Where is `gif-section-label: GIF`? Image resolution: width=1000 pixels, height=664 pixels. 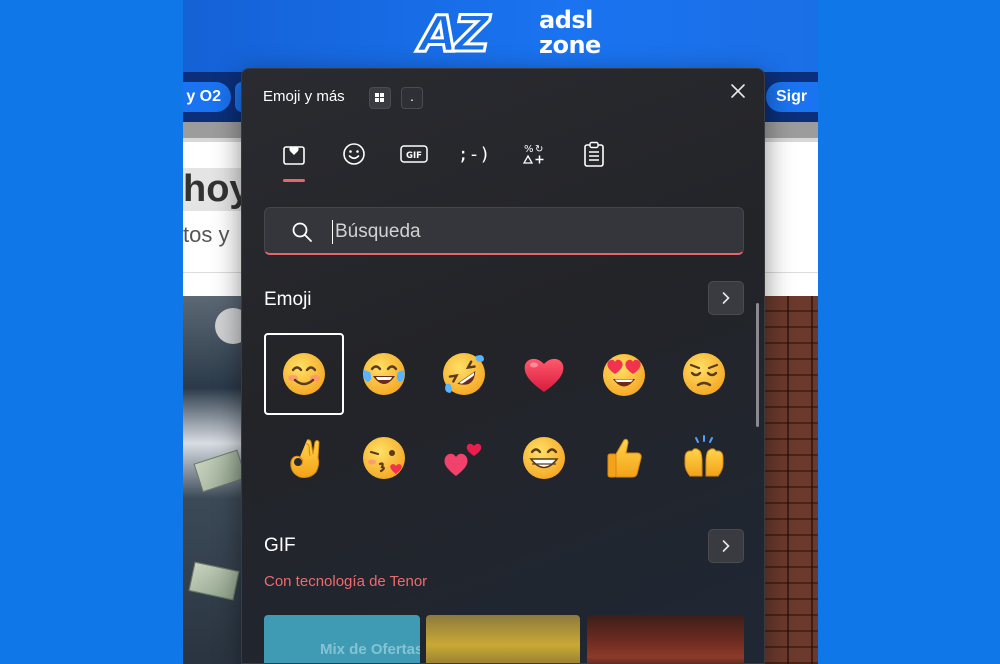
gif-section-label: GIF is located at coordinates (280, 545).